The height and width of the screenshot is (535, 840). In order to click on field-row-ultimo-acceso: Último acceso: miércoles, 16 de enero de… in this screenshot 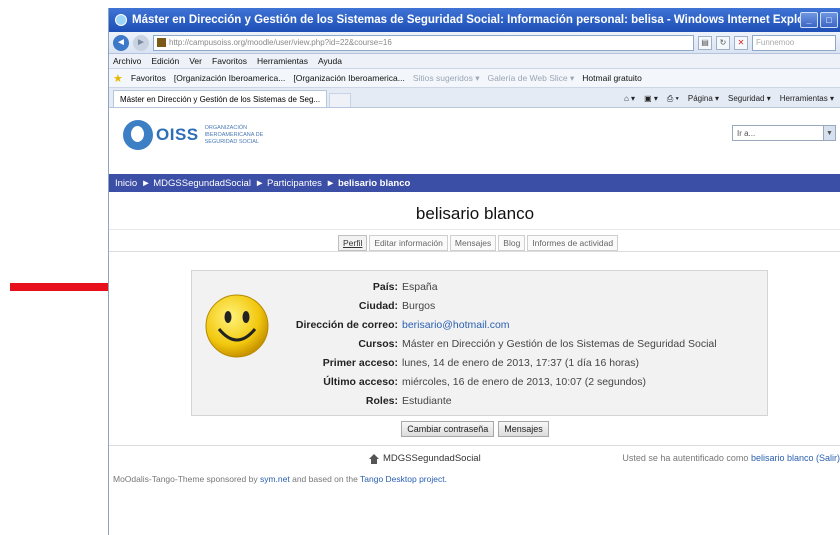, I will do `click(480, 382)`.